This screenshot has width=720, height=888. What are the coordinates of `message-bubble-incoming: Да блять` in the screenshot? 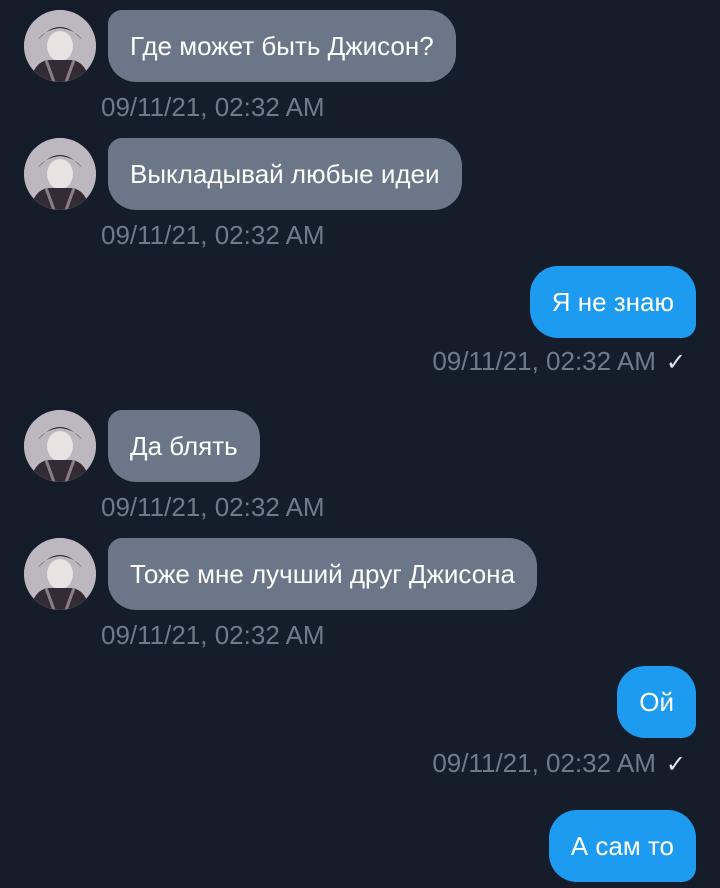 It's located at (184, 446).